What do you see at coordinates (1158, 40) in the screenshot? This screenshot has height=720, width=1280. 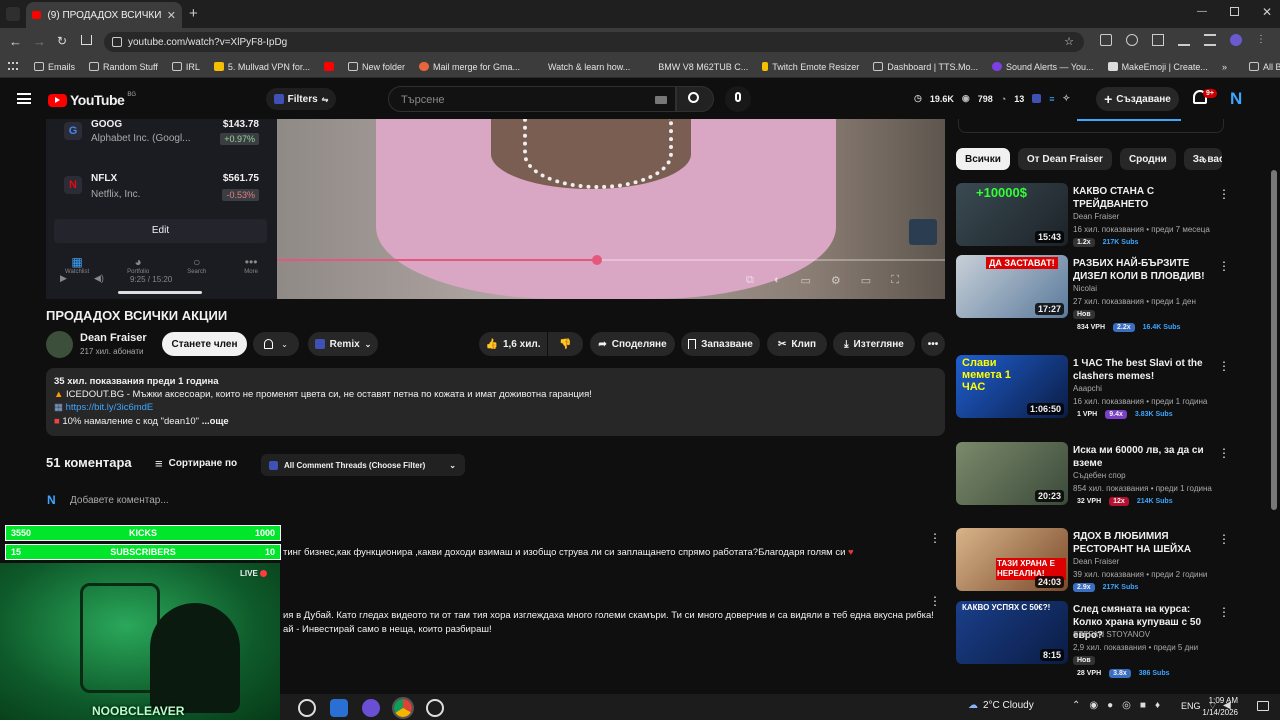 I see `extensions-puzzle-icon` at bounding box center [1158, 40].